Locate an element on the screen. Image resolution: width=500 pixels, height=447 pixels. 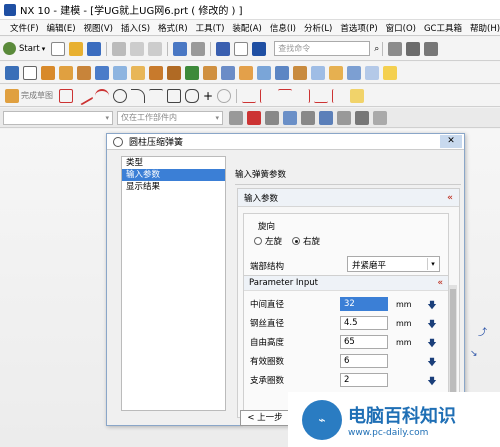
sketch-icon is located at coordinates (12, 72).